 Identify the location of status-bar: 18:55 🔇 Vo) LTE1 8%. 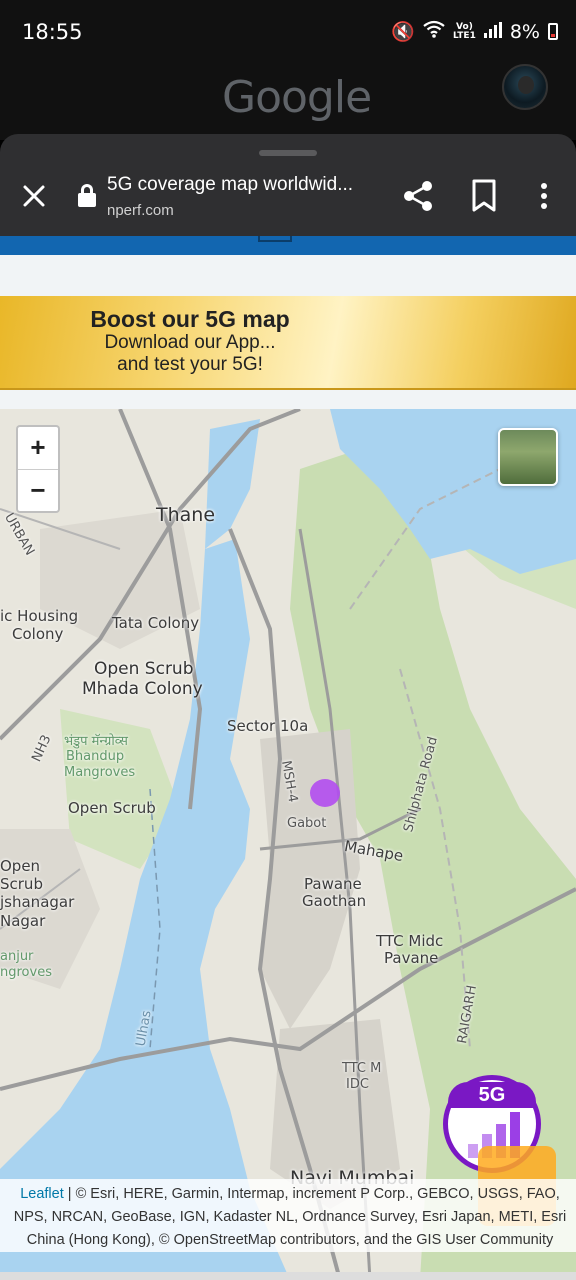
(288, 32).